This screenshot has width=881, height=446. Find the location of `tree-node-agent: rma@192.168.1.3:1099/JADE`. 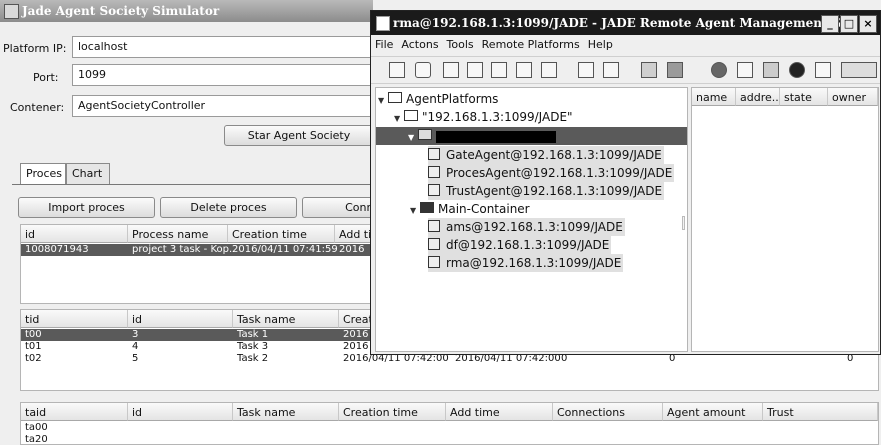

tree-node-agent: rma@192.168.1.3:1099/JADE is located at coordinates (526, 263).